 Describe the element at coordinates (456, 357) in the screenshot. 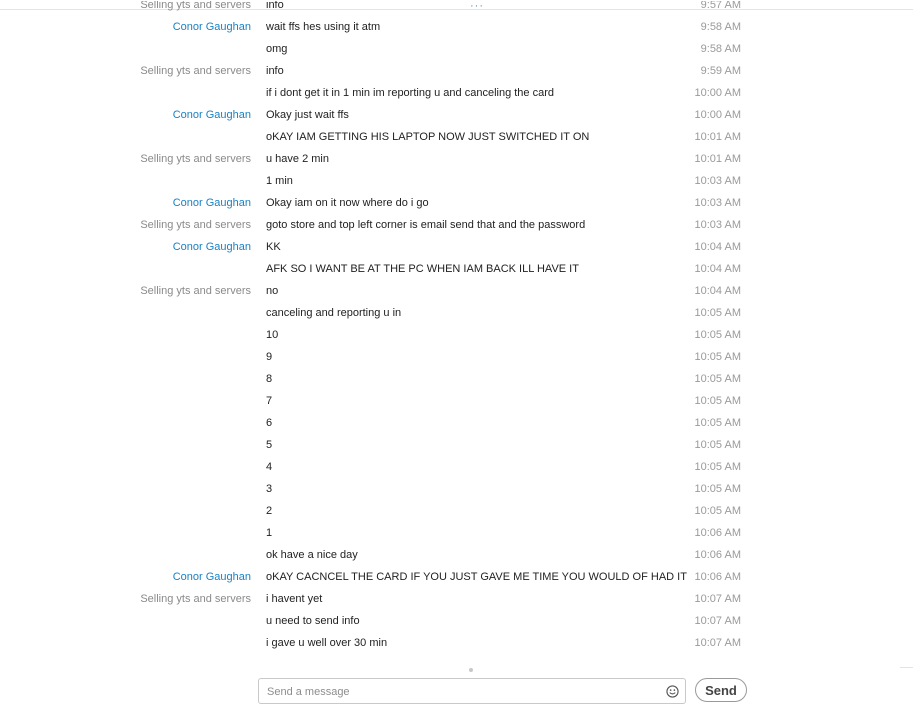

I see `message-row: 9 10:05 AM` at that location.